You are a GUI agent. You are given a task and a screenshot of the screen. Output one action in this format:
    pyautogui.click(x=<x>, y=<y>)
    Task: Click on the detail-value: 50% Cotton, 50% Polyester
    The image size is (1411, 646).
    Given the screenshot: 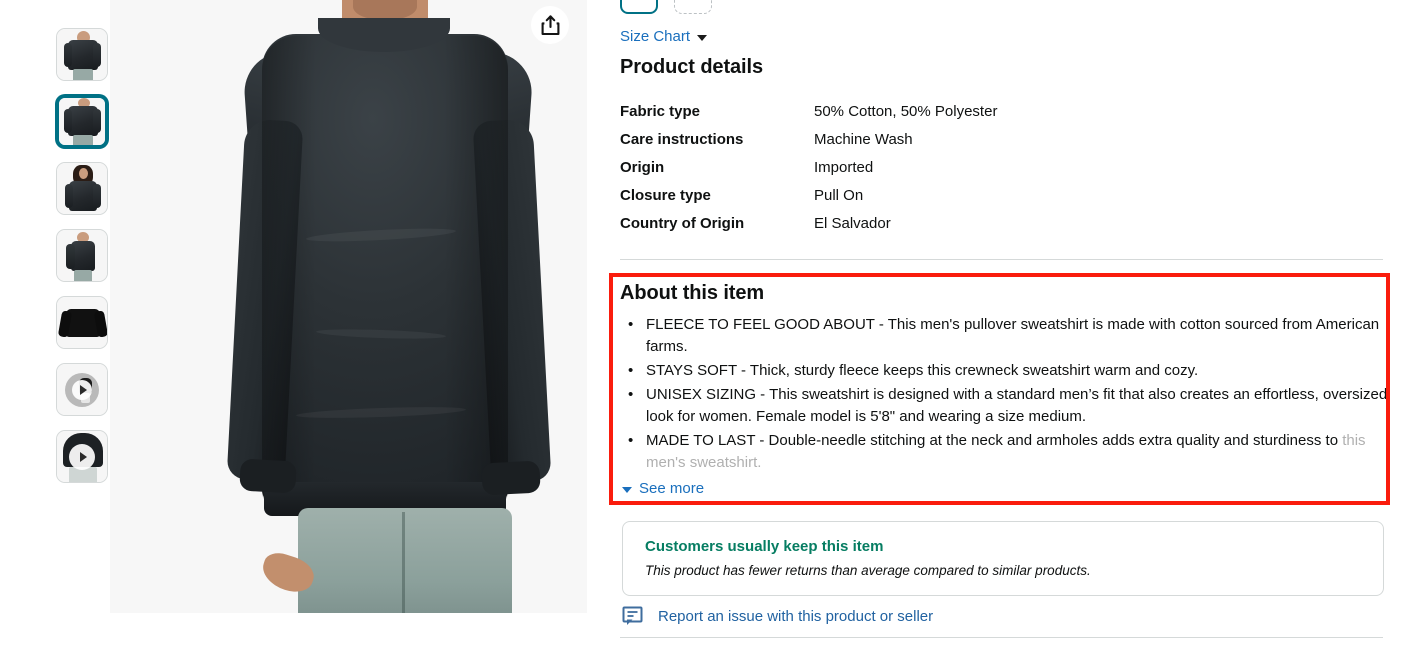 What is the action you would take?
    pyautogui.click(x=906, y=111)
    